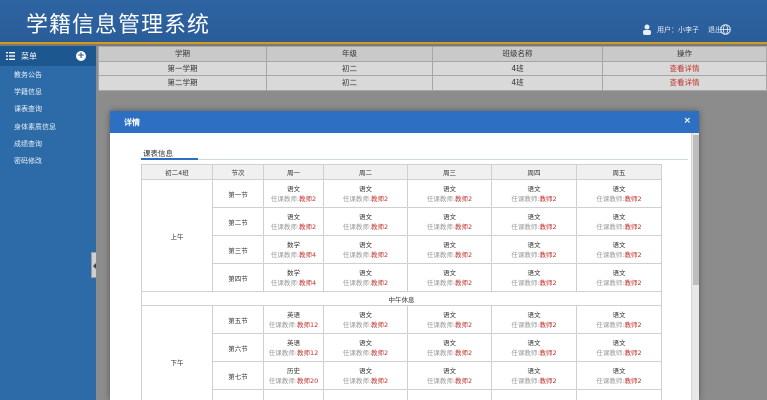 The height and width of the screenshot is (400, 767). I want to click on sidebar-item-fitness: 身体素质信息, so click(48, 126).